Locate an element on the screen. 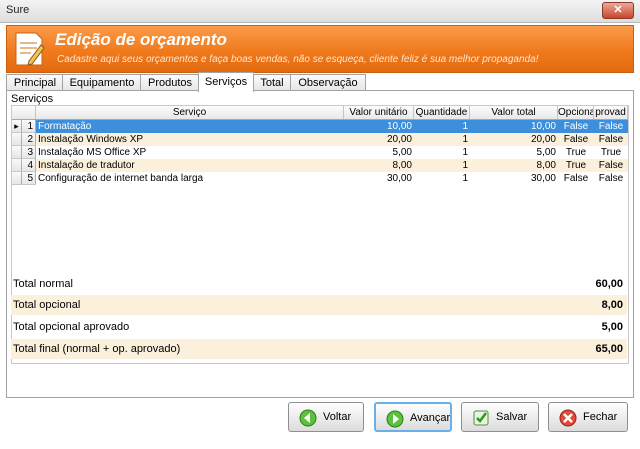  arrow-right-icon is located at coordinates (395, 419).